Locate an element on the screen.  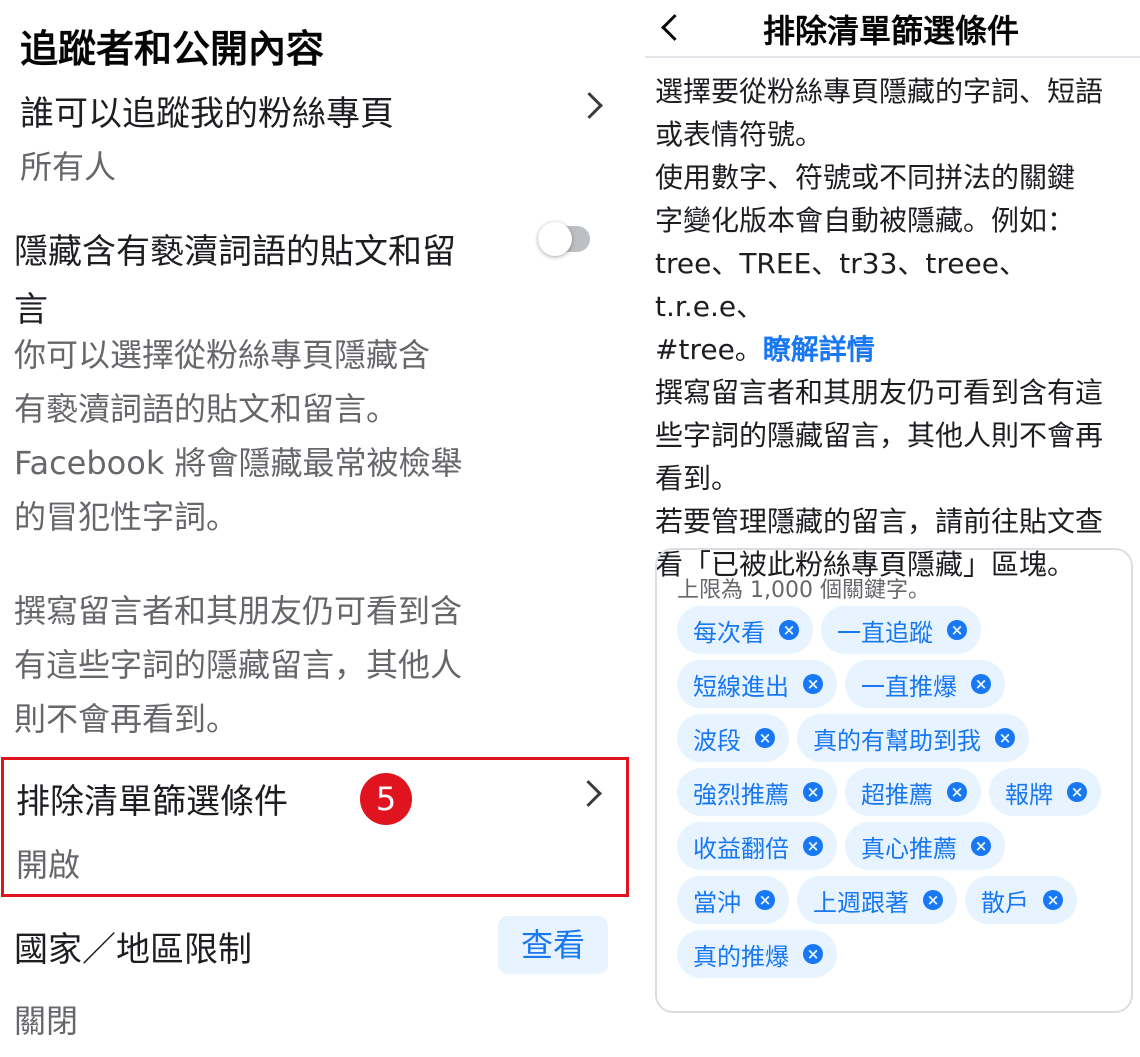
profanity-toggle is located at coordinates (564, 239).